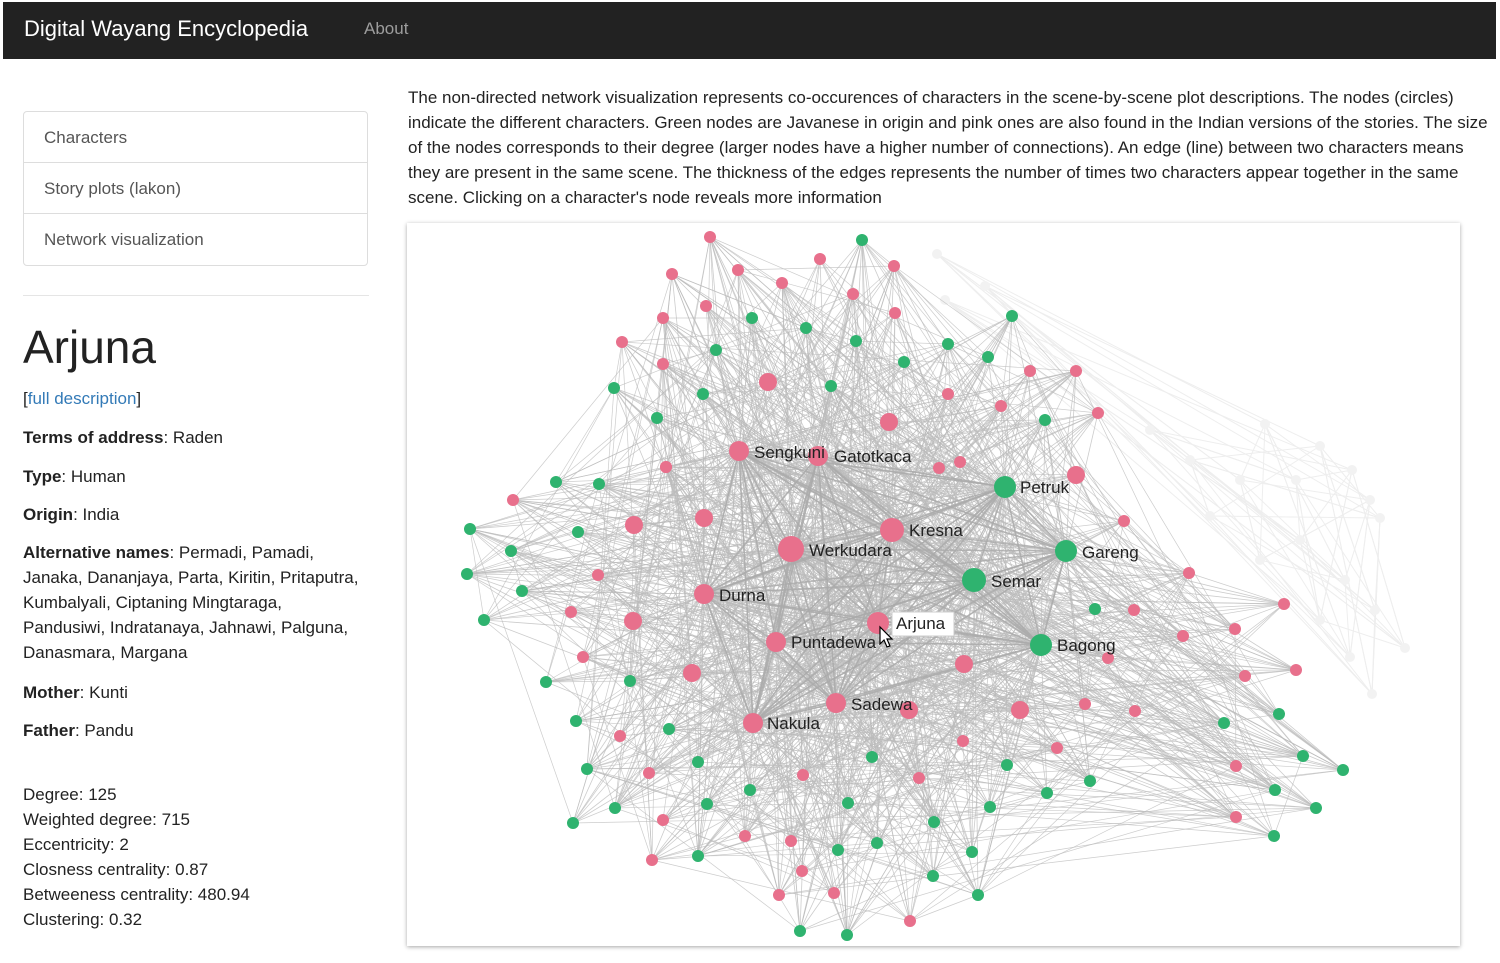 The height and width of the screenshot is (963, 1500). What do you see at coordinates (1041, 645) in the screenshot?
I see `node-bagong` at bounding box center [1041, 645].